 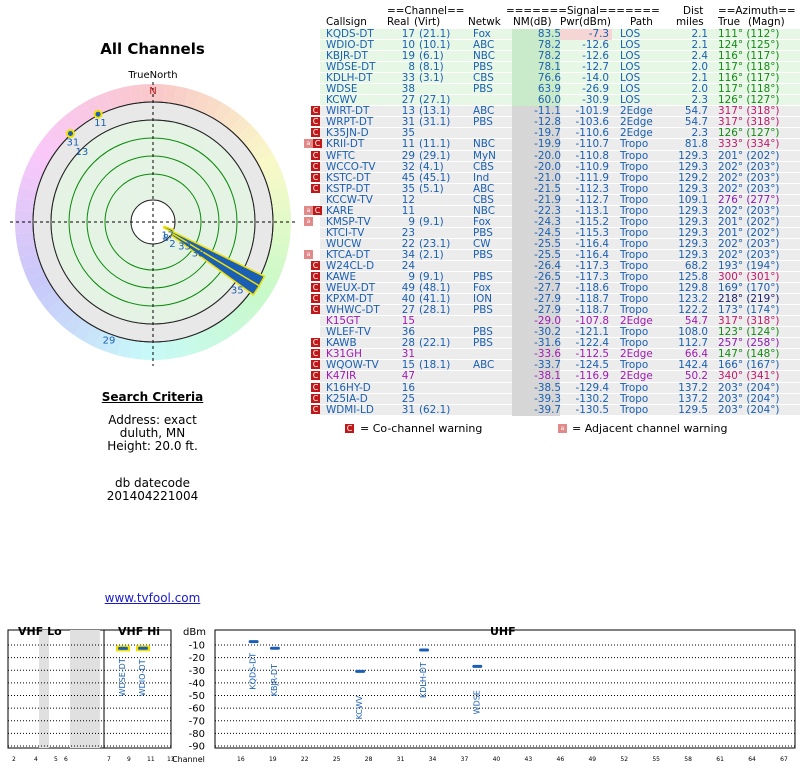 What do you see at coordinates (348, 178) in the screenshot?
I see `cell-call: KSTC-DT` at bounding box center [348, 178].